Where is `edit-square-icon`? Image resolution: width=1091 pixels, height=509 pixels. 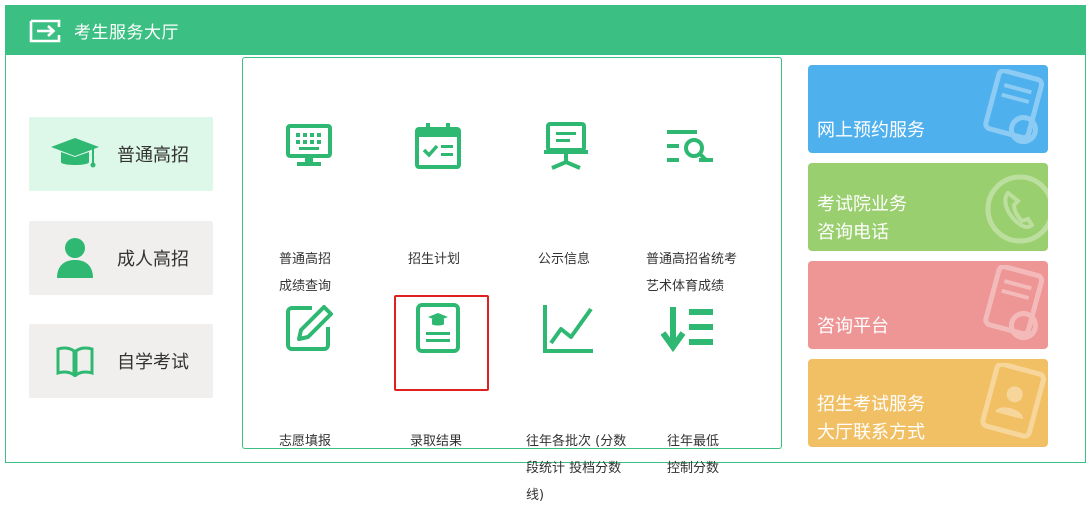
edit-square-icon is located at coordinates (309, 328).